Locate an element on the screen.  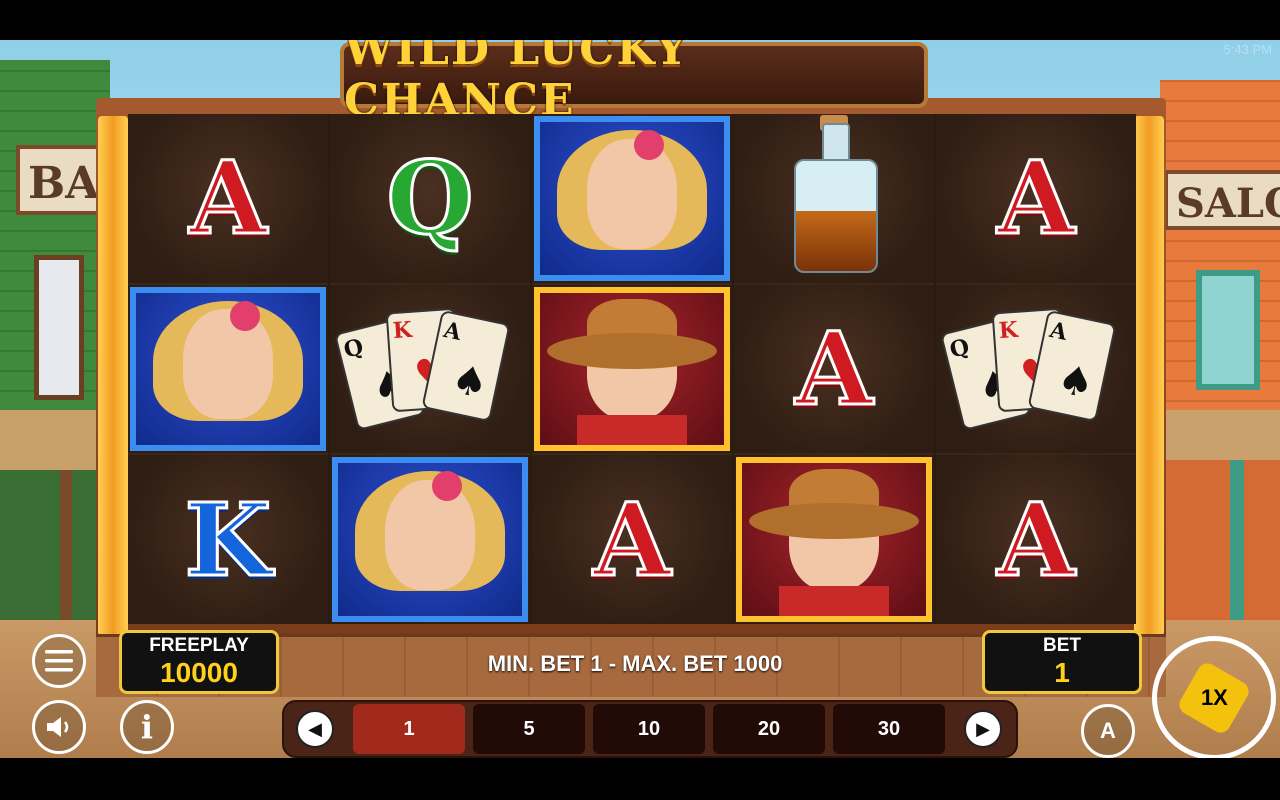
bet-option-30: 30 is located at coordinates (889, 729).